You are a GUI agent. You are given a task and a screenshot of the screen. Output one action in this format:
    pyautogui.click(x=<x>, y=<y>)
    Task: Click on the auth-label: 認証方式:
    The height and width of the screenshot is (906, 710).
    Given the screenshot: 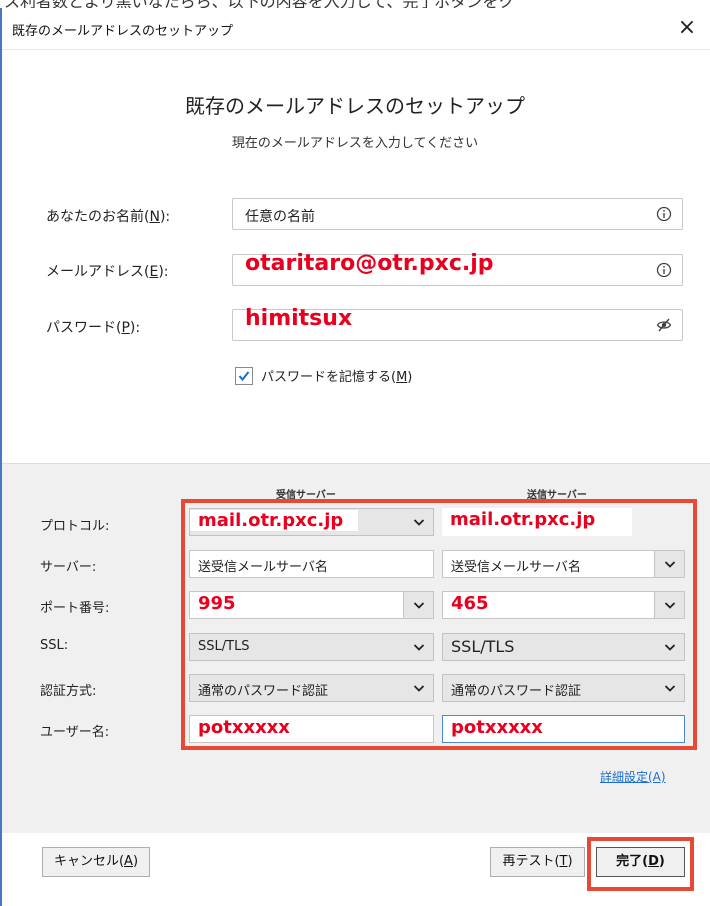 What is the action you would take?
    pyautogui.click(x=68, y=691)
    